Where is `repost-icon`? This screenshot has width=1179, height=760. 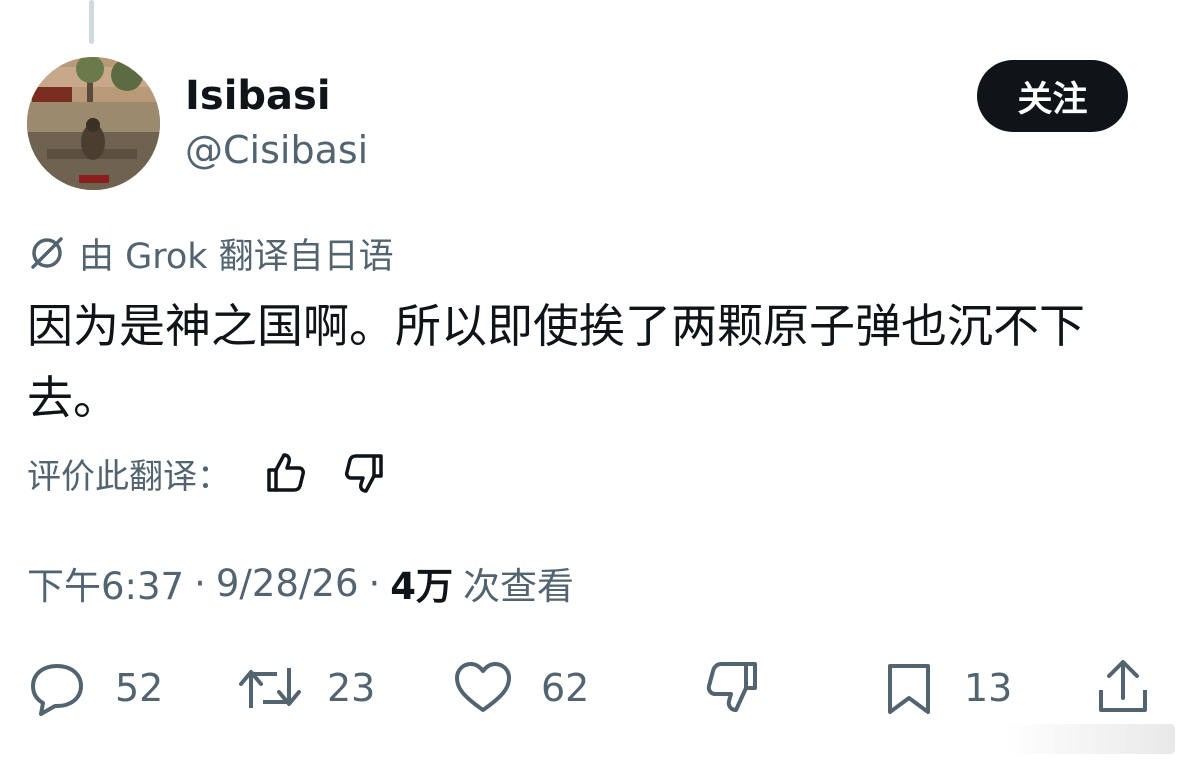 repost-icon is located at coordinates (270, 688).